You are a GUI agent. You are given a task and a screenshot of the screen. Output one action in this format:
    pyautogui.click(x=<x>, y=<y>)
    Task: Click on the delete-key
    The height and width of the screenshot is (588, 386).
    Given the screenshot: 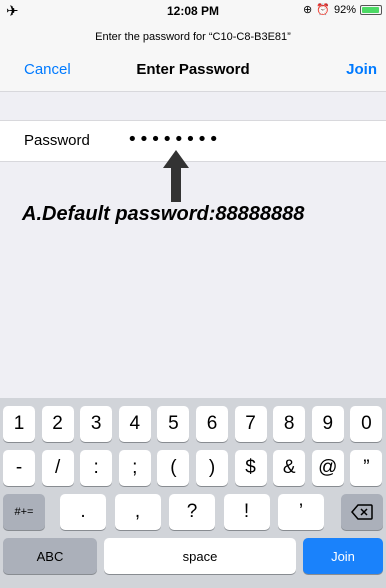 What is the action you would take?
    pyautogui.click(x=362, y=512)
    